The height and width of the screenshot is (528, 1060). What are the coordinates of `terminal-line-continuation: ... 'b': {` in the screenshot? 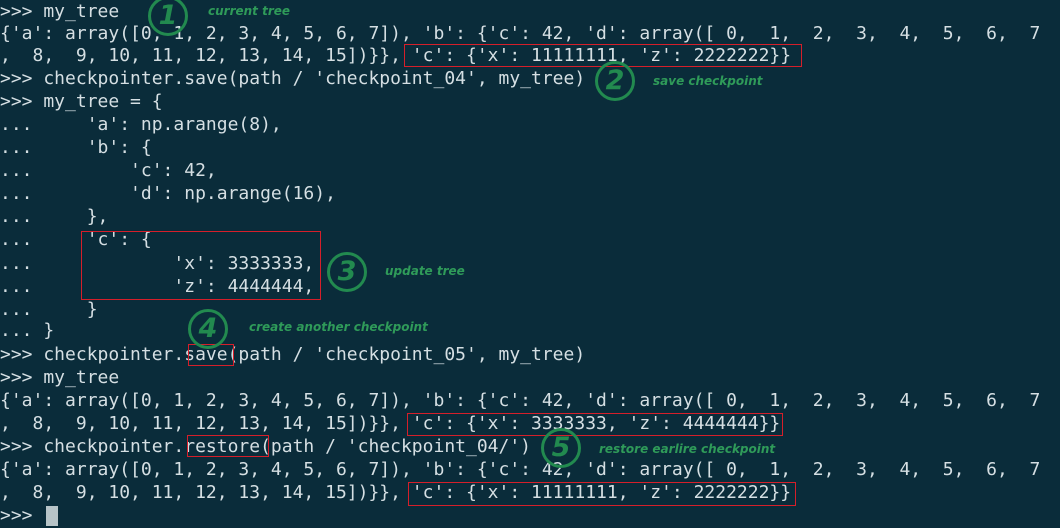 It's located at (76, 147).